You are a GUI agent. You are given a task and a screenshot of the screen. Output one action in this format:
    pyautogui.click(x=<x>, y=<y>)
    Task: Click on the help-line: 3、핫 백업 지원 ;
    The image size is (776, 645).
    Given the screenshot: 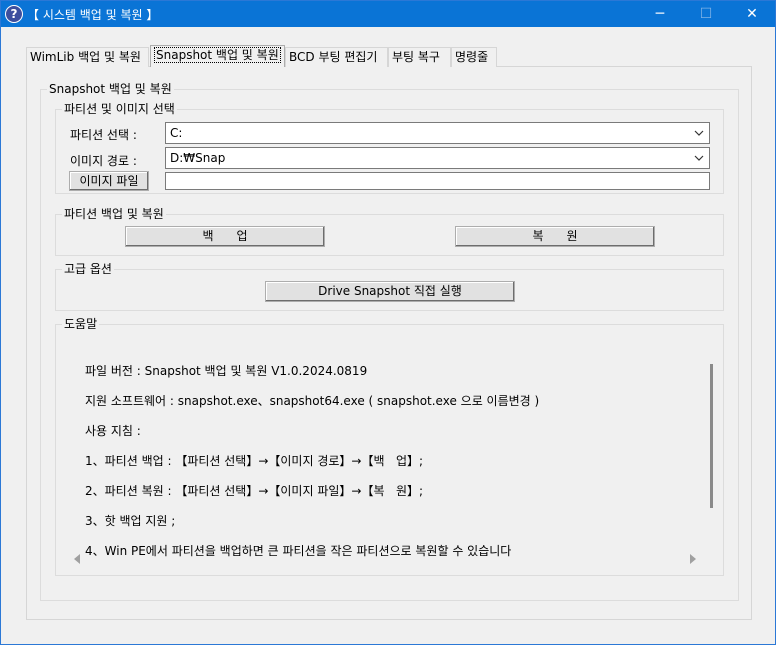 What is the action you would take?
    pyautogui.click(x=130, y=521)
    